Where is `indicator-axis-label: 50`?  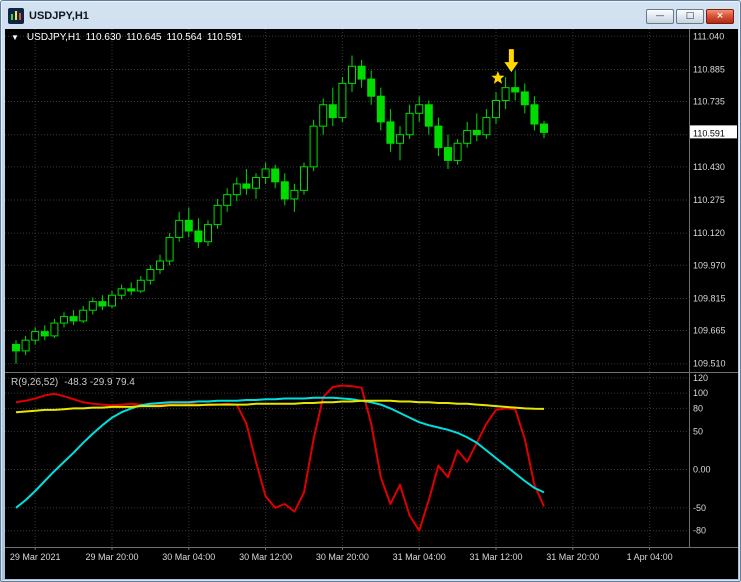 indicator-axis-label: 50 is located at coordinates (698, 431).